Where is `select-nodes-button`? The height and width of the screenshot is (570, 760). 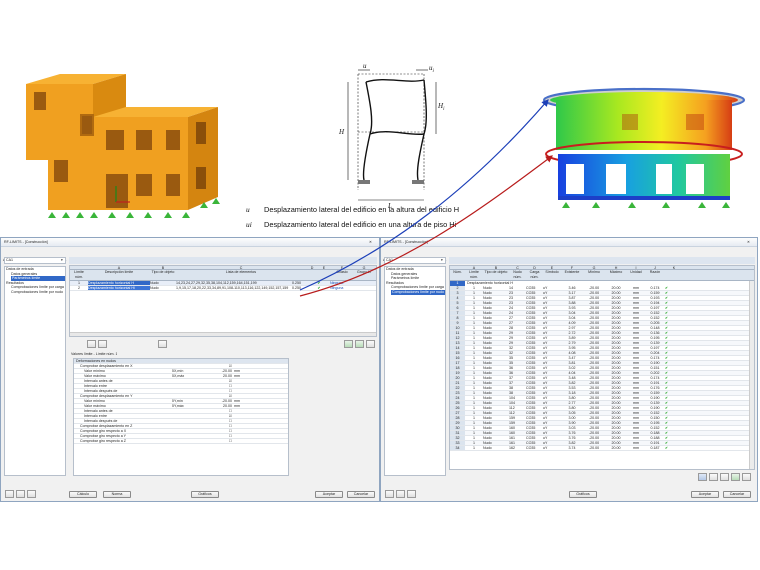
select-nodes-button is located at coordinates (162, 344).